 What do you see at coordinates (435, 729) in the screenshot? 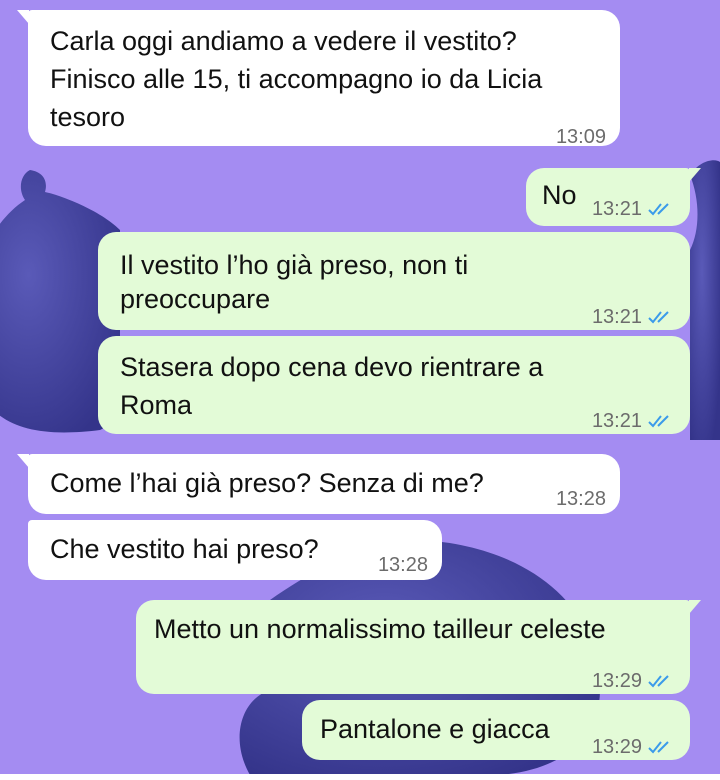
I see `message-text-line: Pantalone e giacca` at bounding box center [435, 729].